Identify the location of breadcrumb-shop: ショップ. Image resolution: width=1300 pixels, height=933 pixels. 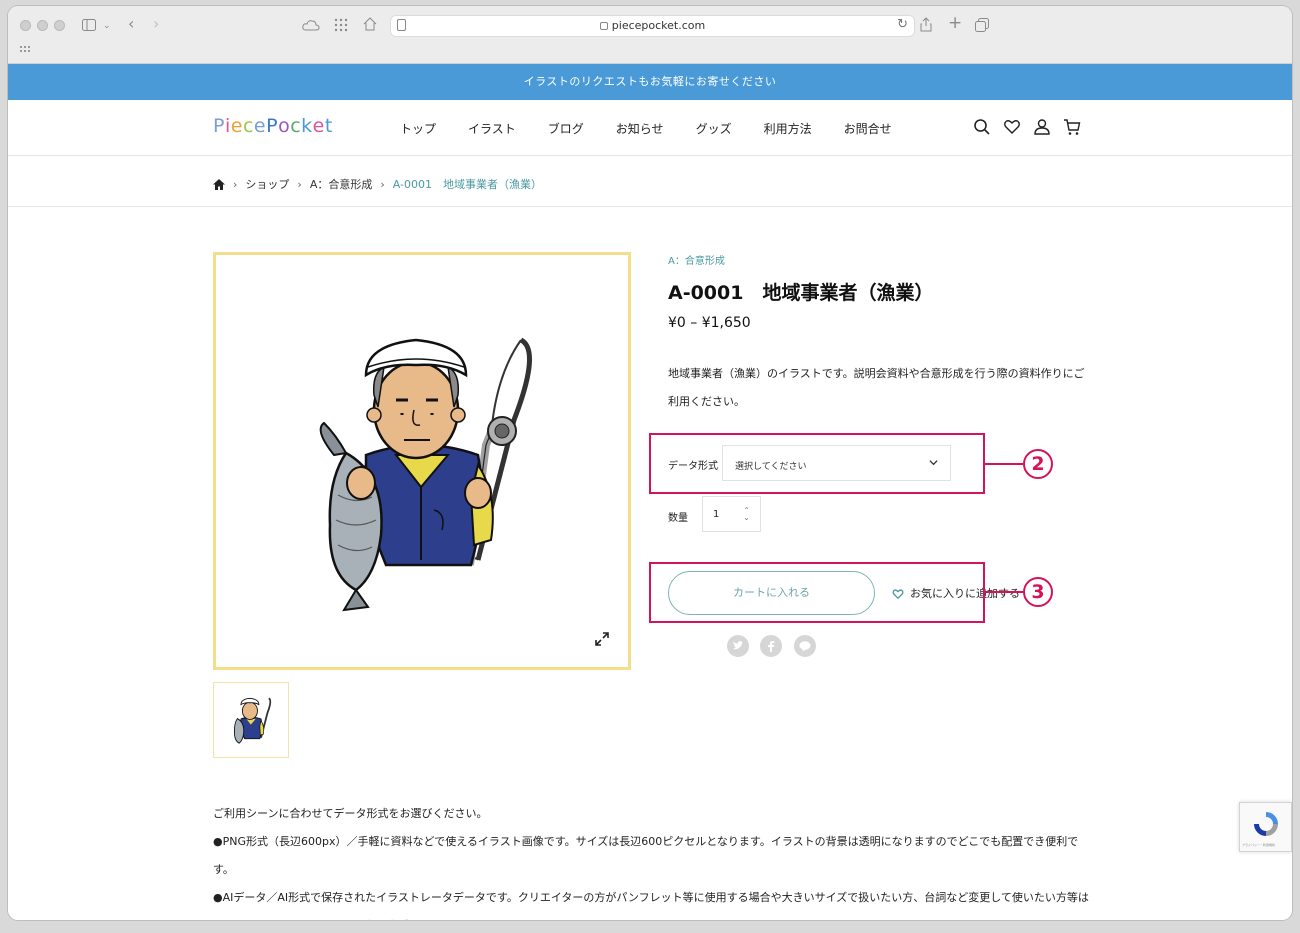
(267, 184).